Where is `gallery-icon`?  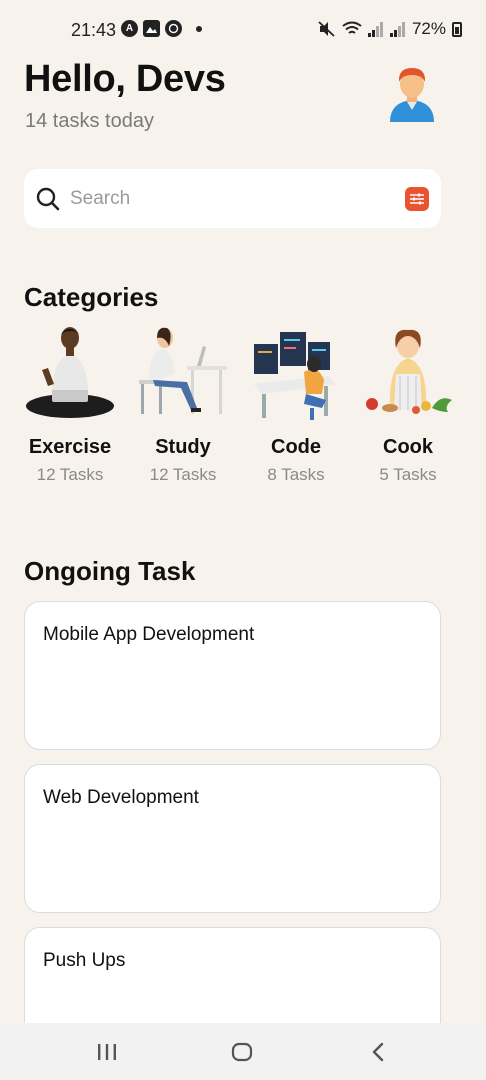
gallery-icon is located at coordinates (151, 28).